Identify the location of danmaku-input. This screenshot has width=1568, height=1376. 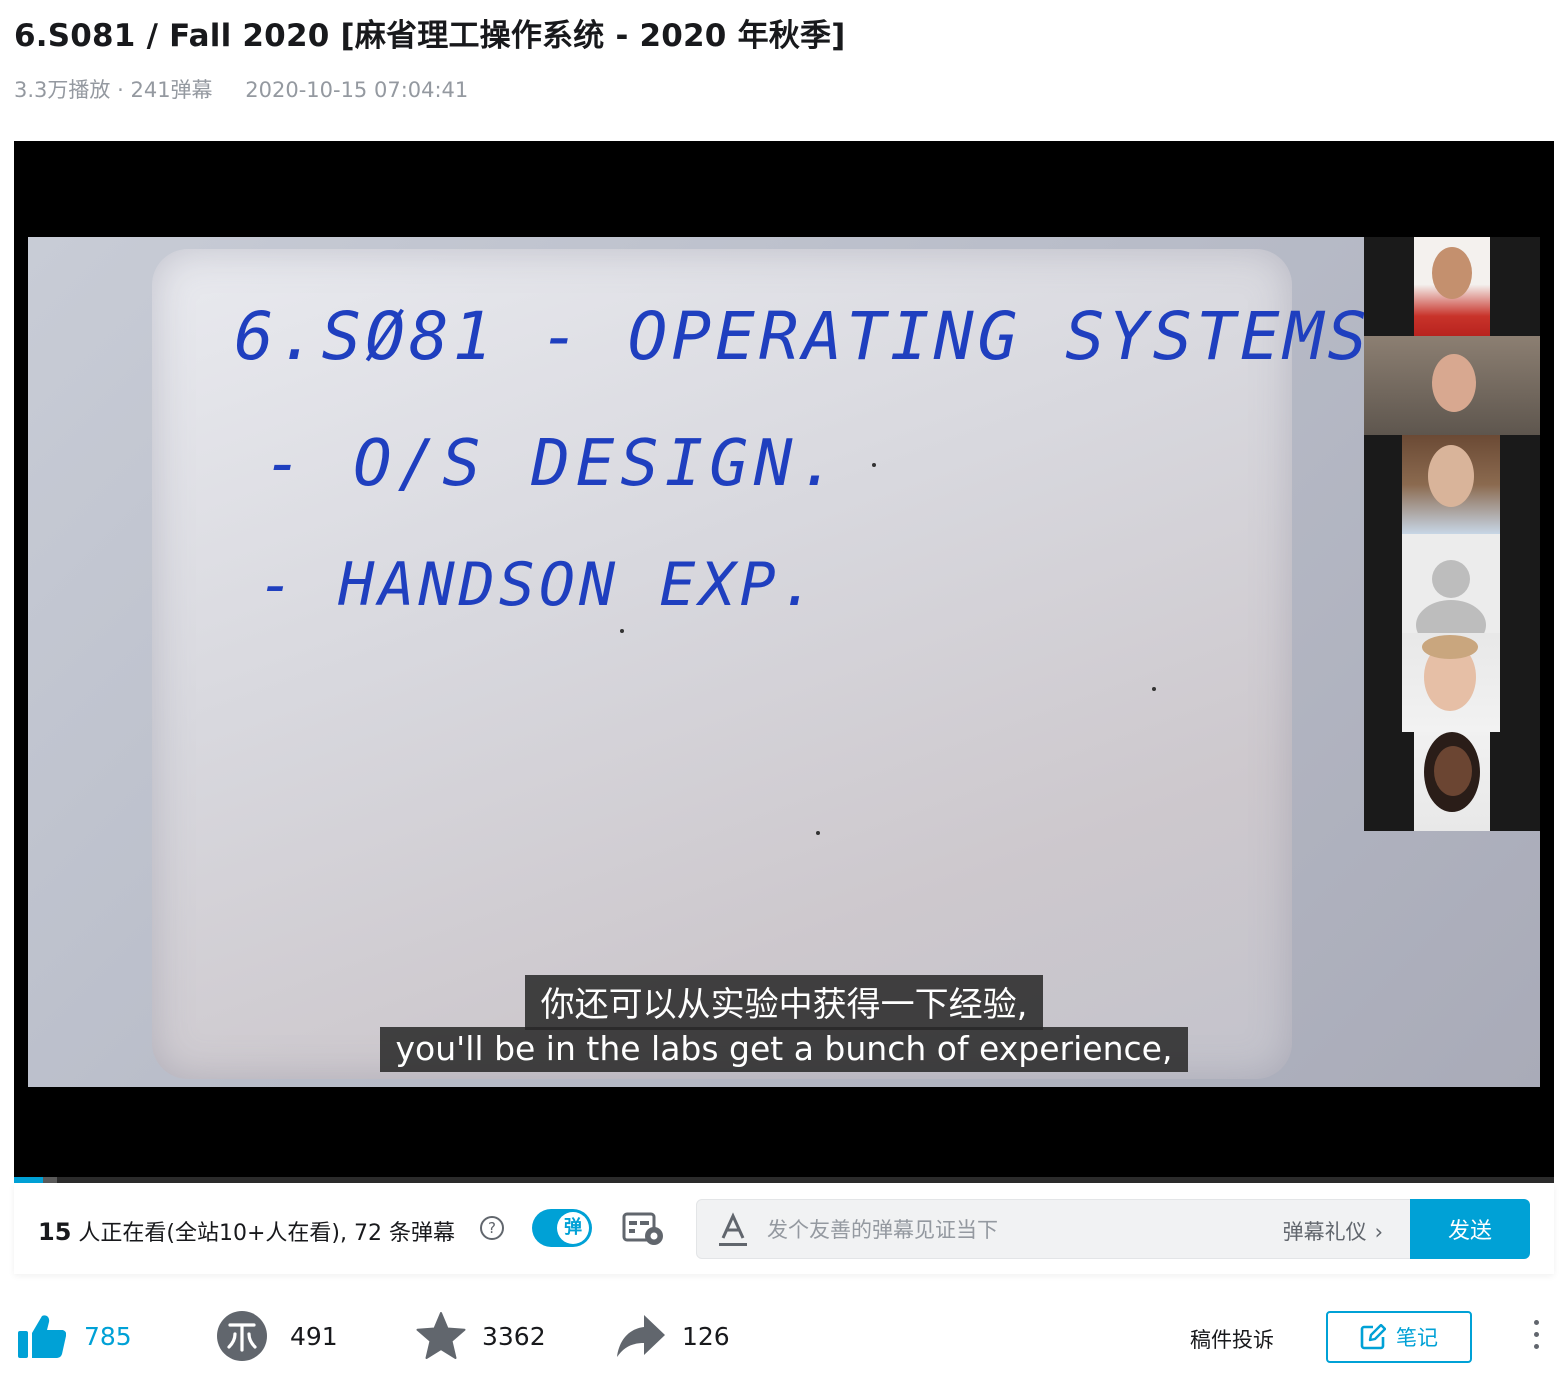
(987, 1230).